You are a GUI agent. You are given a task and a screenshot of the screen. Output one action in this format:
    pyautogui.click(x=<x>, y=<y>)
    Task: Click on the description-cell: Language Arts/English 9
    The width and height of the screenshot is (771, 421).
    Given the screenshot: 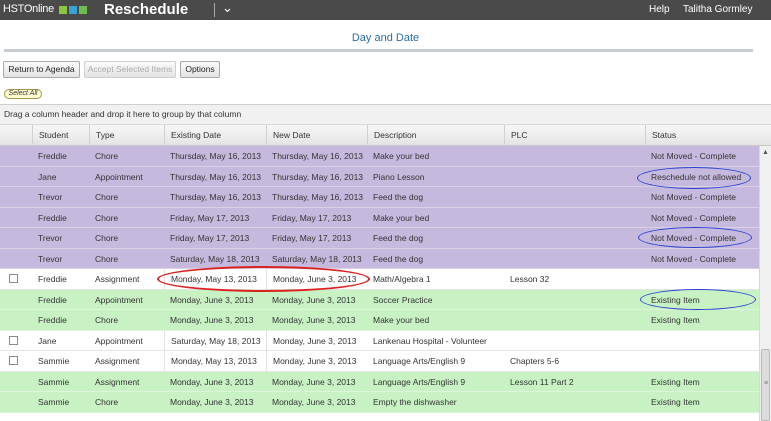 What is the action you would take?
    pyautogui.click(x=419, y=381)
    